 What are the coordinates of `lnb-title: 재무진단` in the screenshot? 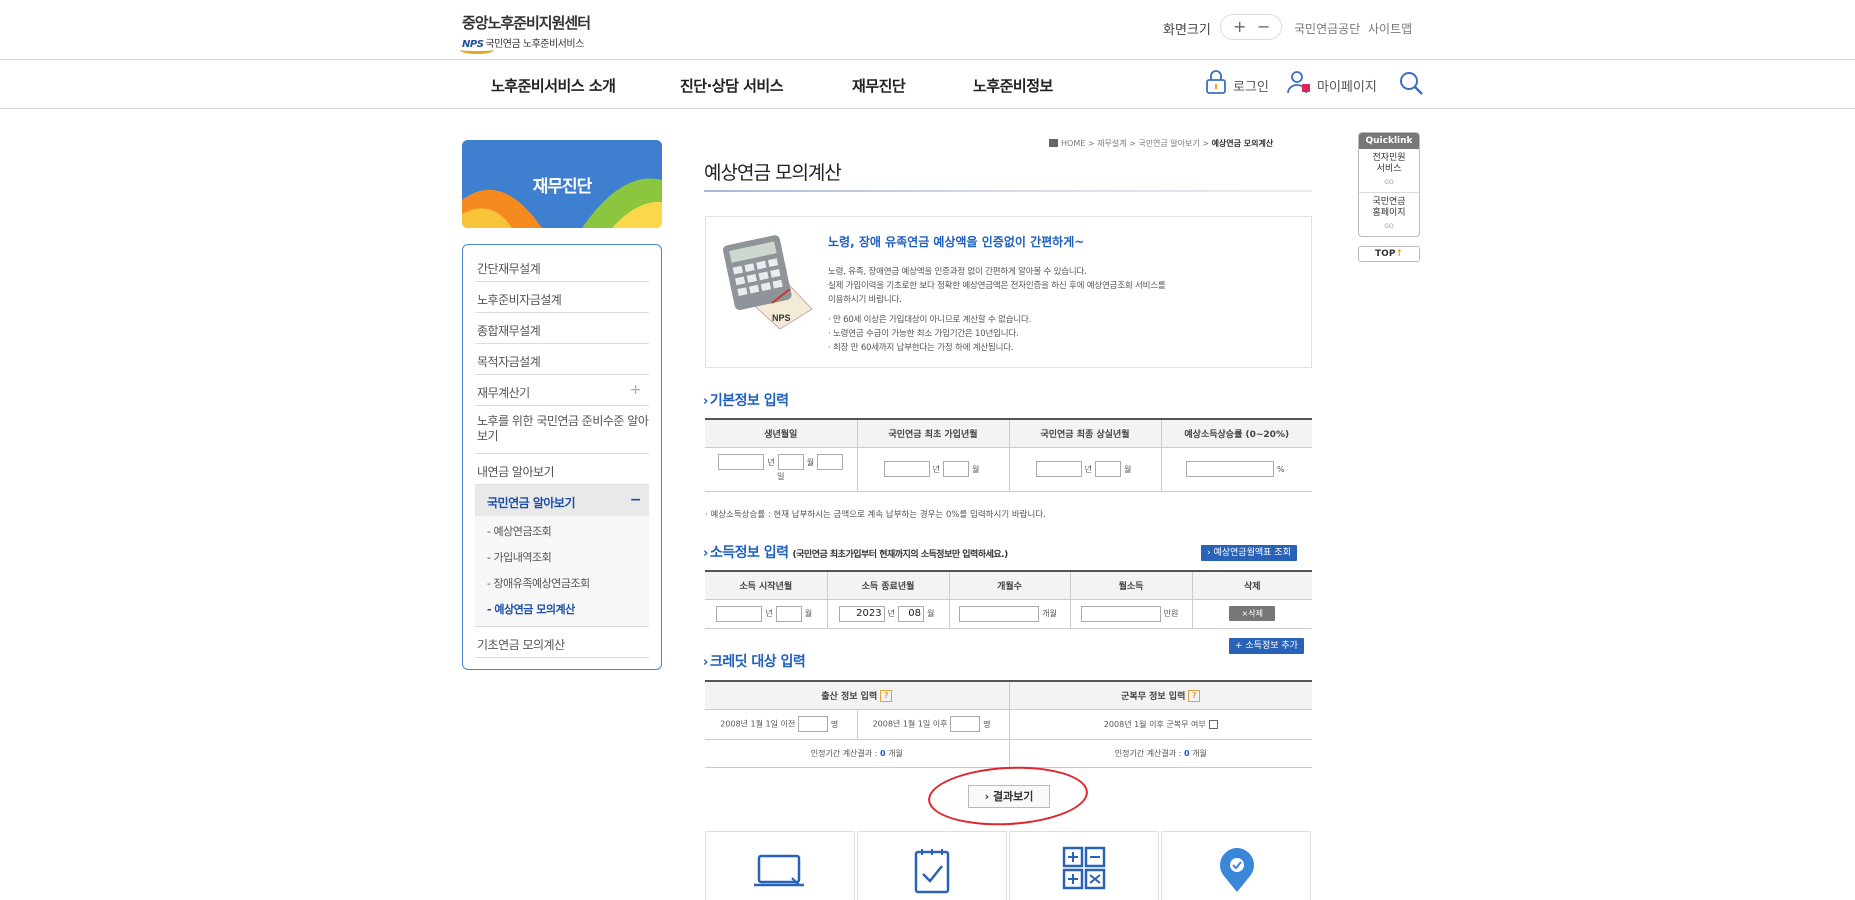 It's located at (562, 187).